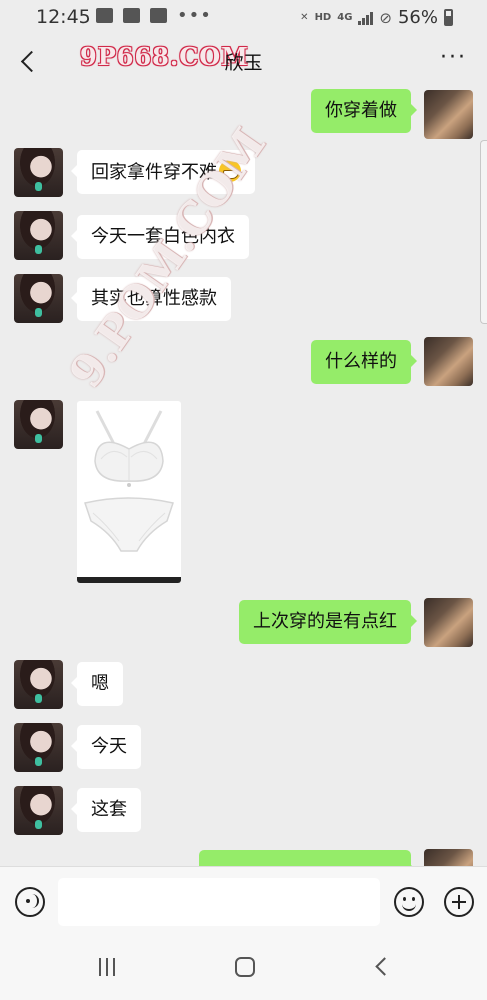  What do you see at coordinates (154, 172) in the screenshot?
I see `message-text: 回家拿件穿不难` at bounding box center [154, 172].